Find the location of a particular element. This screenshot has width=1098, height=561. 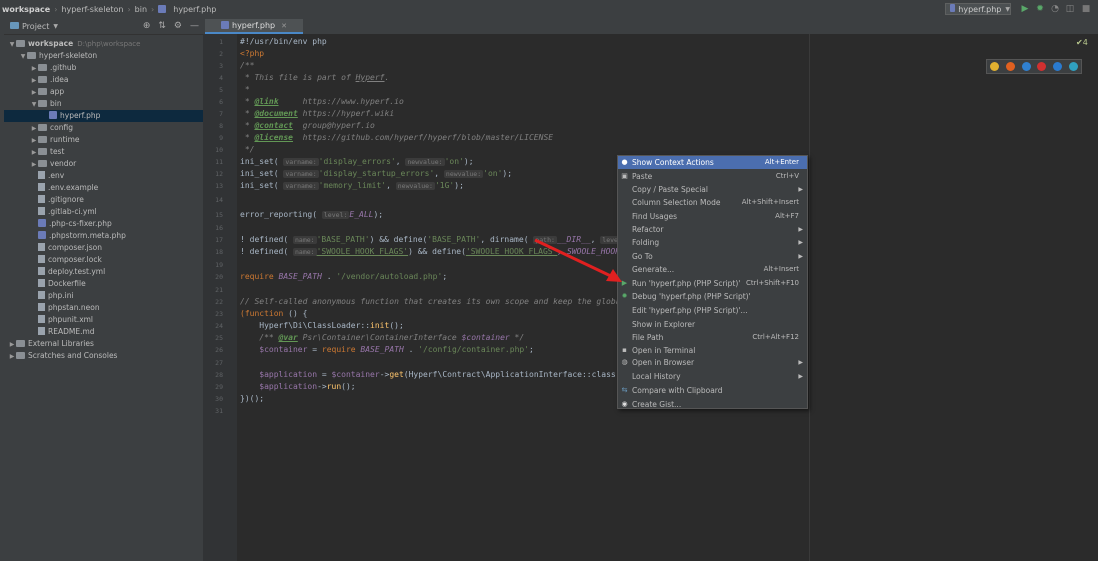

doc-tag: @var is located at coordinates (288, 337).